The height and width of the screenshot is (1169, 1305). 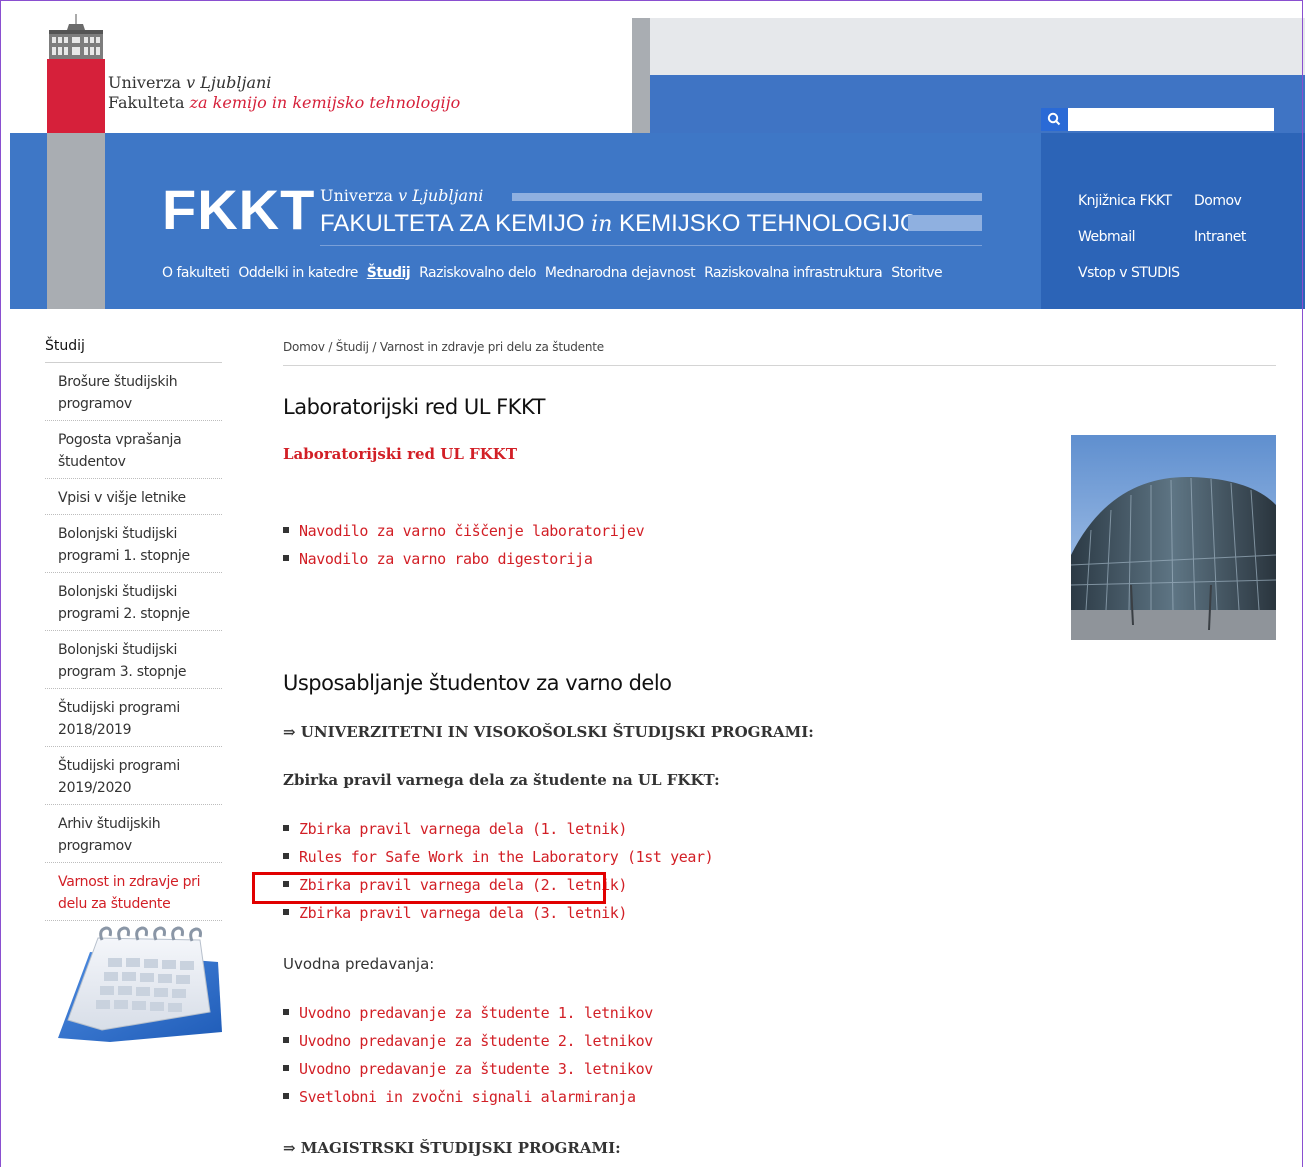 I want to click on sidebar-item: Bolonjski študijski programi 1. stopnje, so click(x=133, y=544).